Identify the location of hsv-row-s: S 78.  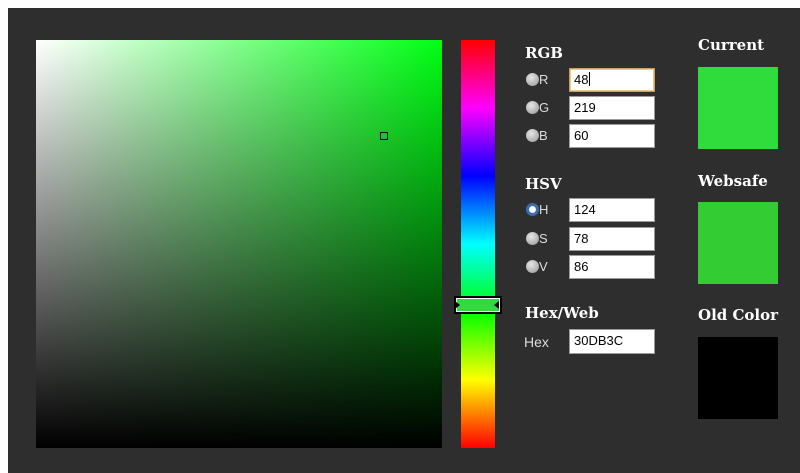
(591, 239).